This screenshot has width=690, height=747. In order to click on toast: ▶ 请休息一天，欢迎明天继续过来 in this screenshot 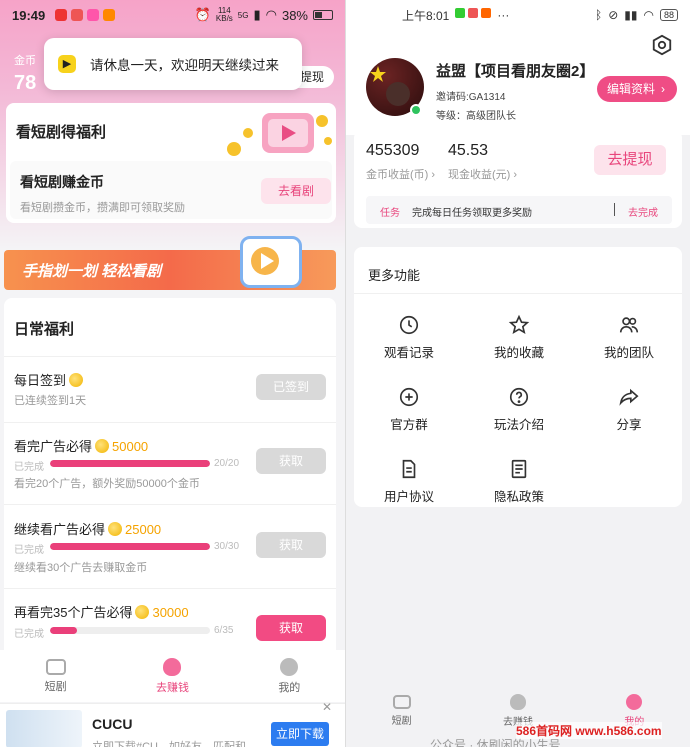, I will do `click(173, 64)`.